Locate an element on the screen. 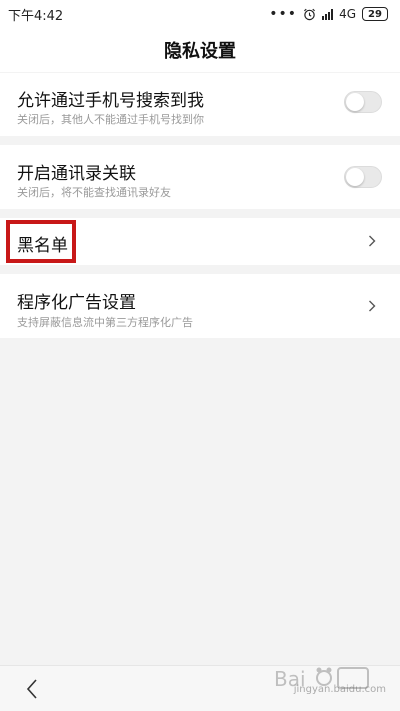 The height and width of the screenshot is (711, 400). setting-phone-search-title: 允许通过手机号搜索到我 is located at coordinates (110, 101).